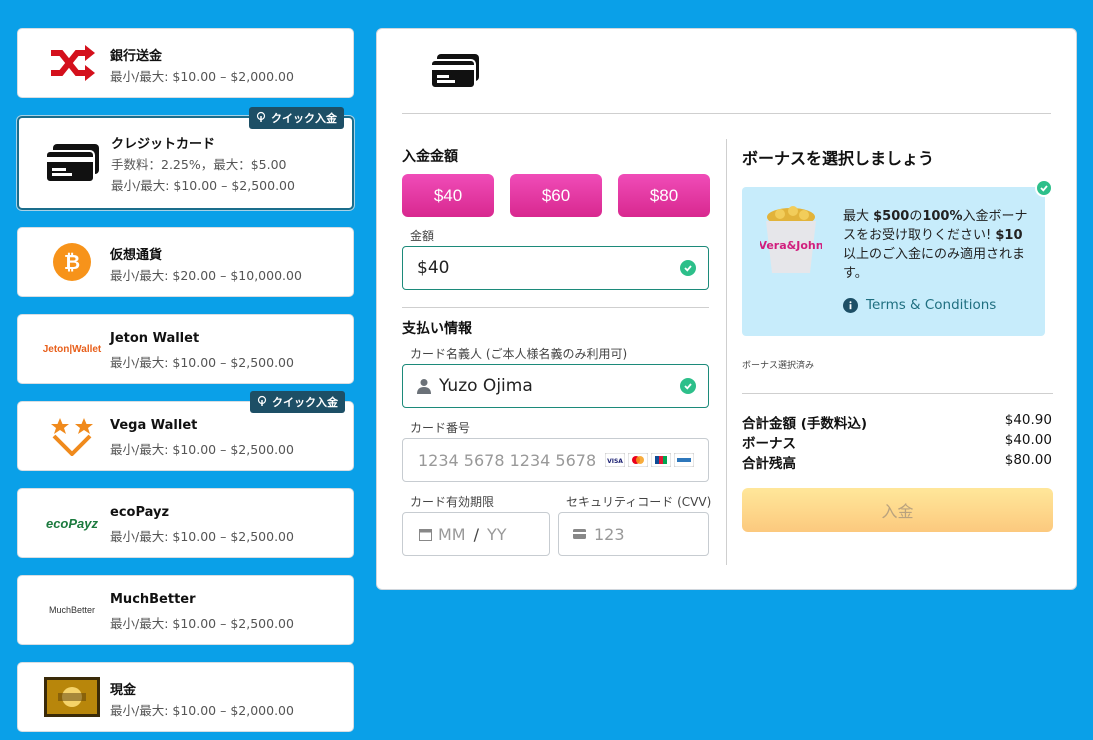  Describe the element at coordinates (664, 195) in the screenshot. I see `quick-amount-80-button: $80` at that location.